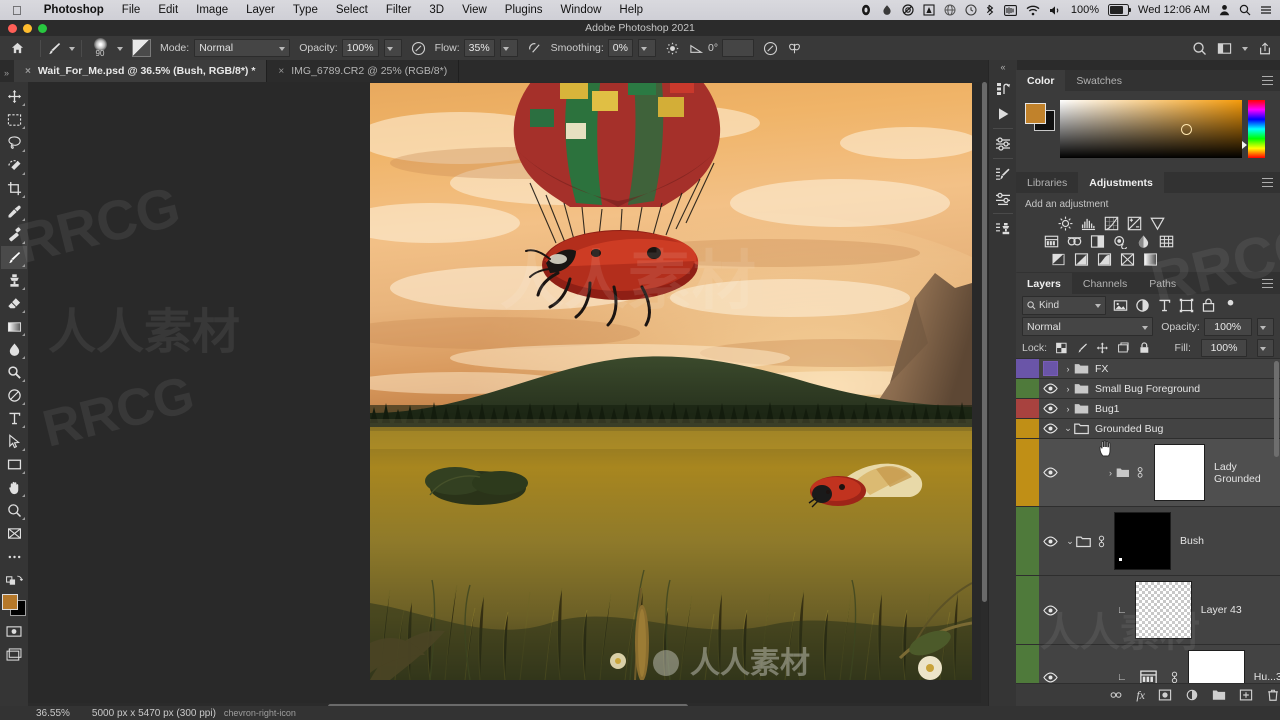  I want to click on zoom-level-field: 36.55%, so click(53, 713).